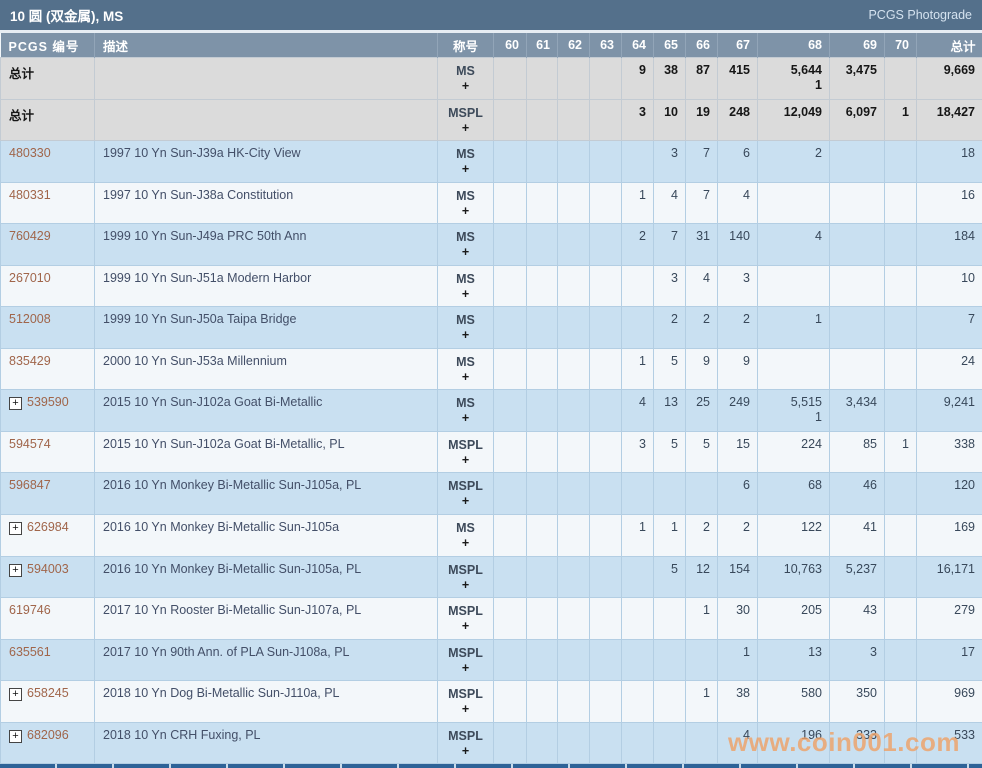 The width and height of the screenshot is (982, 768). Describe the element at coordinates (30, 444) in the screenshot. I see `pcgs-number-link: 594574` at that location.